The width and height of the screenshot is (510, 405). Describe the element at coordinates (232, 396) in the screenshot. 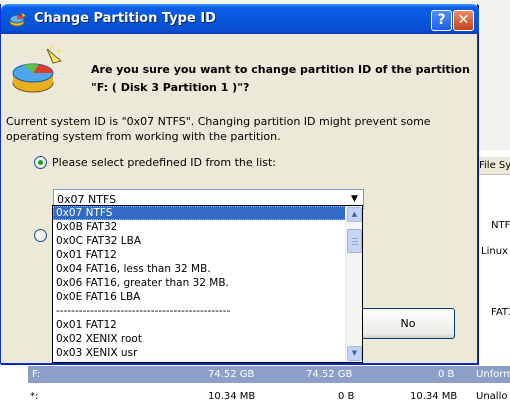

I see `partition-capacity: 10.34 MB` at that location.